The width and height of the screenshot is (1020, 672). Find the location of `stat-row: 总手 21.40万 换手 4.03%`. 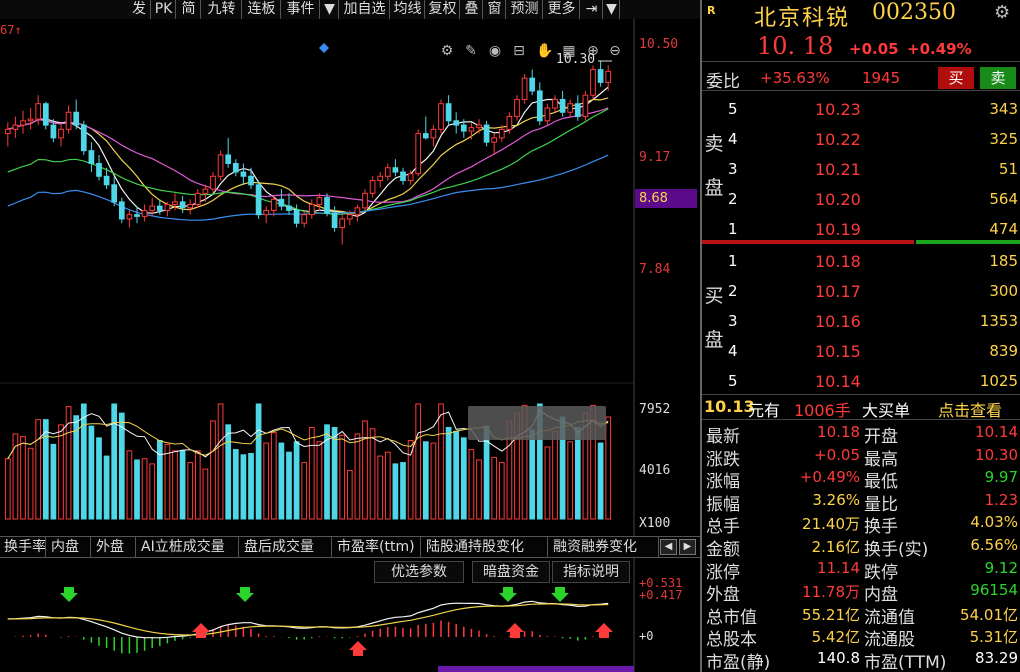

stat-row: 总手 21.40万 换手 4.03% is located at coordinates (861, 524).